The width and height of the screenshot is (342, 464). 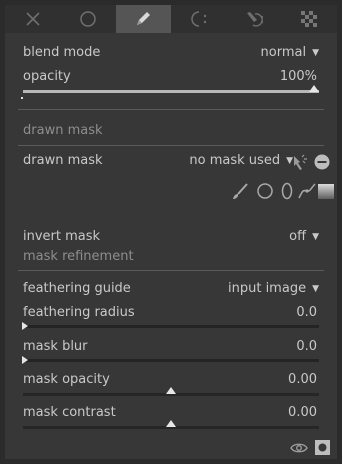 I want to click on opacity-value: 100%, so click(x=298, y=76).